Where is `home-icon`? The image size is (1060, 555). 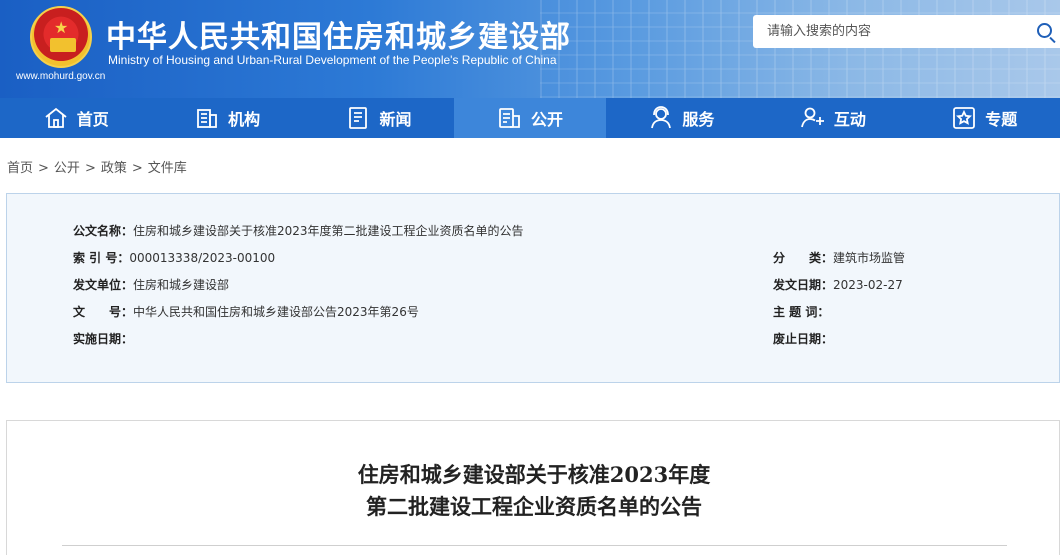
home-icon is located at coordinates (56, 117).